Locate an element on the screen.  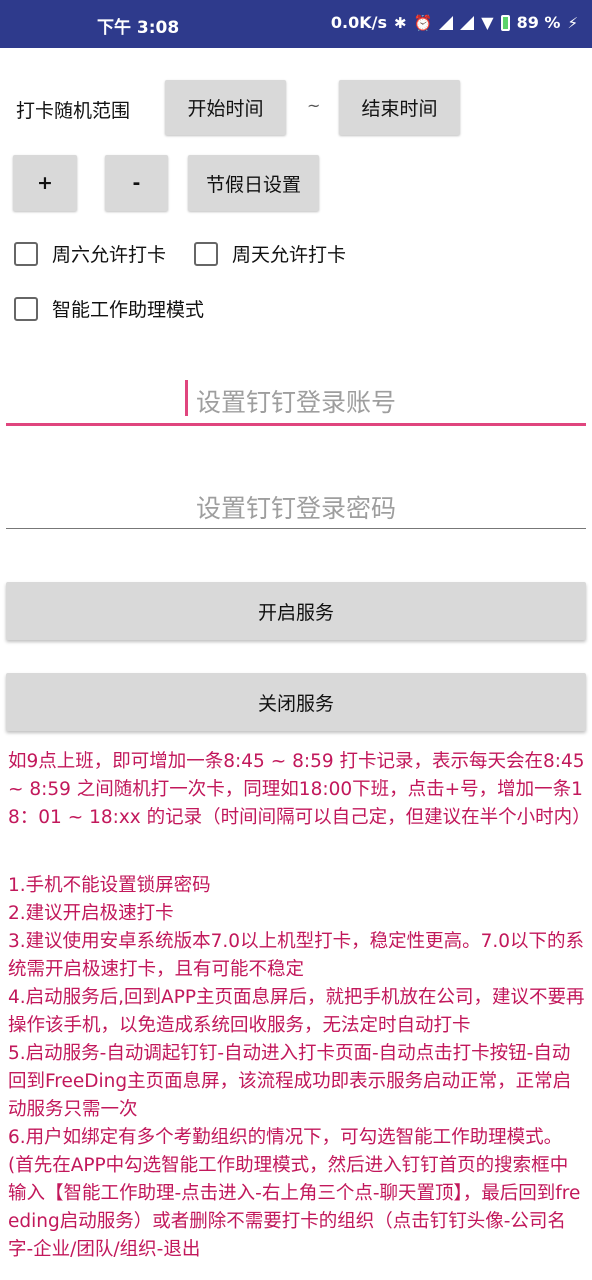
start-time-button: 开始时间 is located at coordinates (225, 107).